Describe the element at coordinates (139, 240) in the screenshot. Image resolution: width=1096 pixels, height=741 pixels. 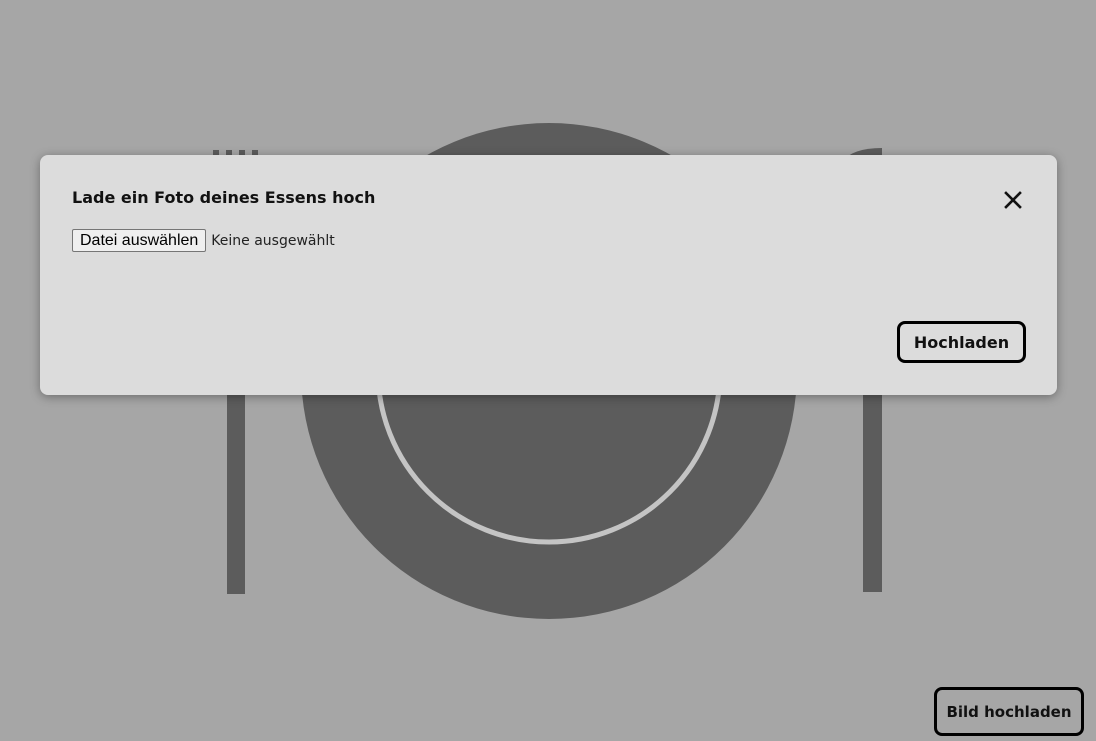
I see `choose-file-button: Datei auswählen` at that location.